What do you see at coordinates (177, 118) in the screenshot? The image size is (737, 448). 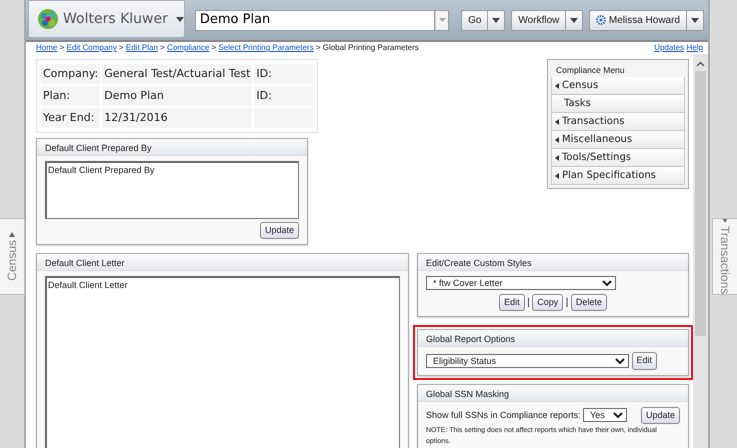 I see `field-value: 12/31/2016` at bounding box center [177, 118].